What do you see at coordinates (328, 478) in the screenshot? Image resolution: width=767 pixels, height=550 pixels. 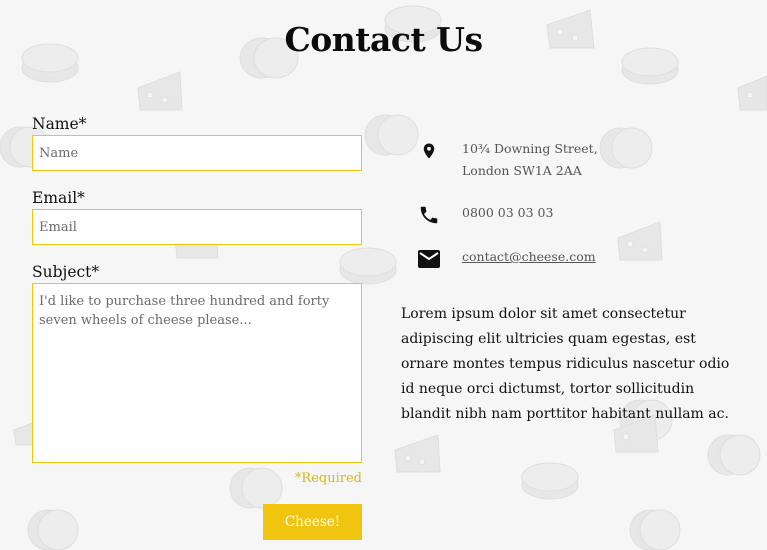 I see `required-note: *Required` at bounding box center [328, 478].